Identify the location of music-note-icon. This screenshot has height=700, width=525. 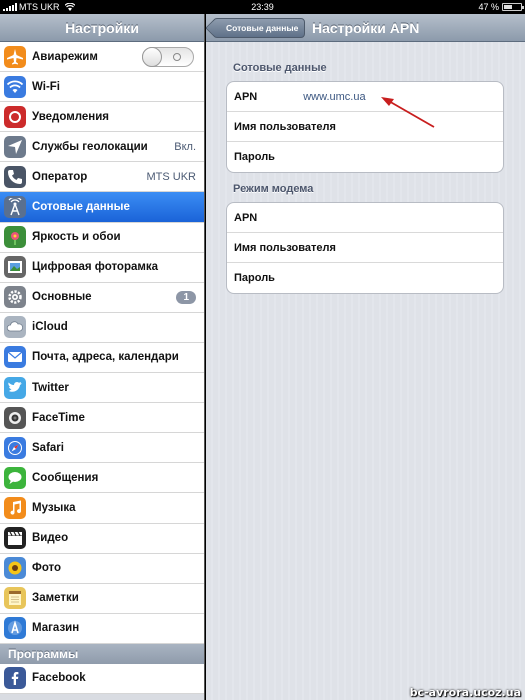
(15, 507).